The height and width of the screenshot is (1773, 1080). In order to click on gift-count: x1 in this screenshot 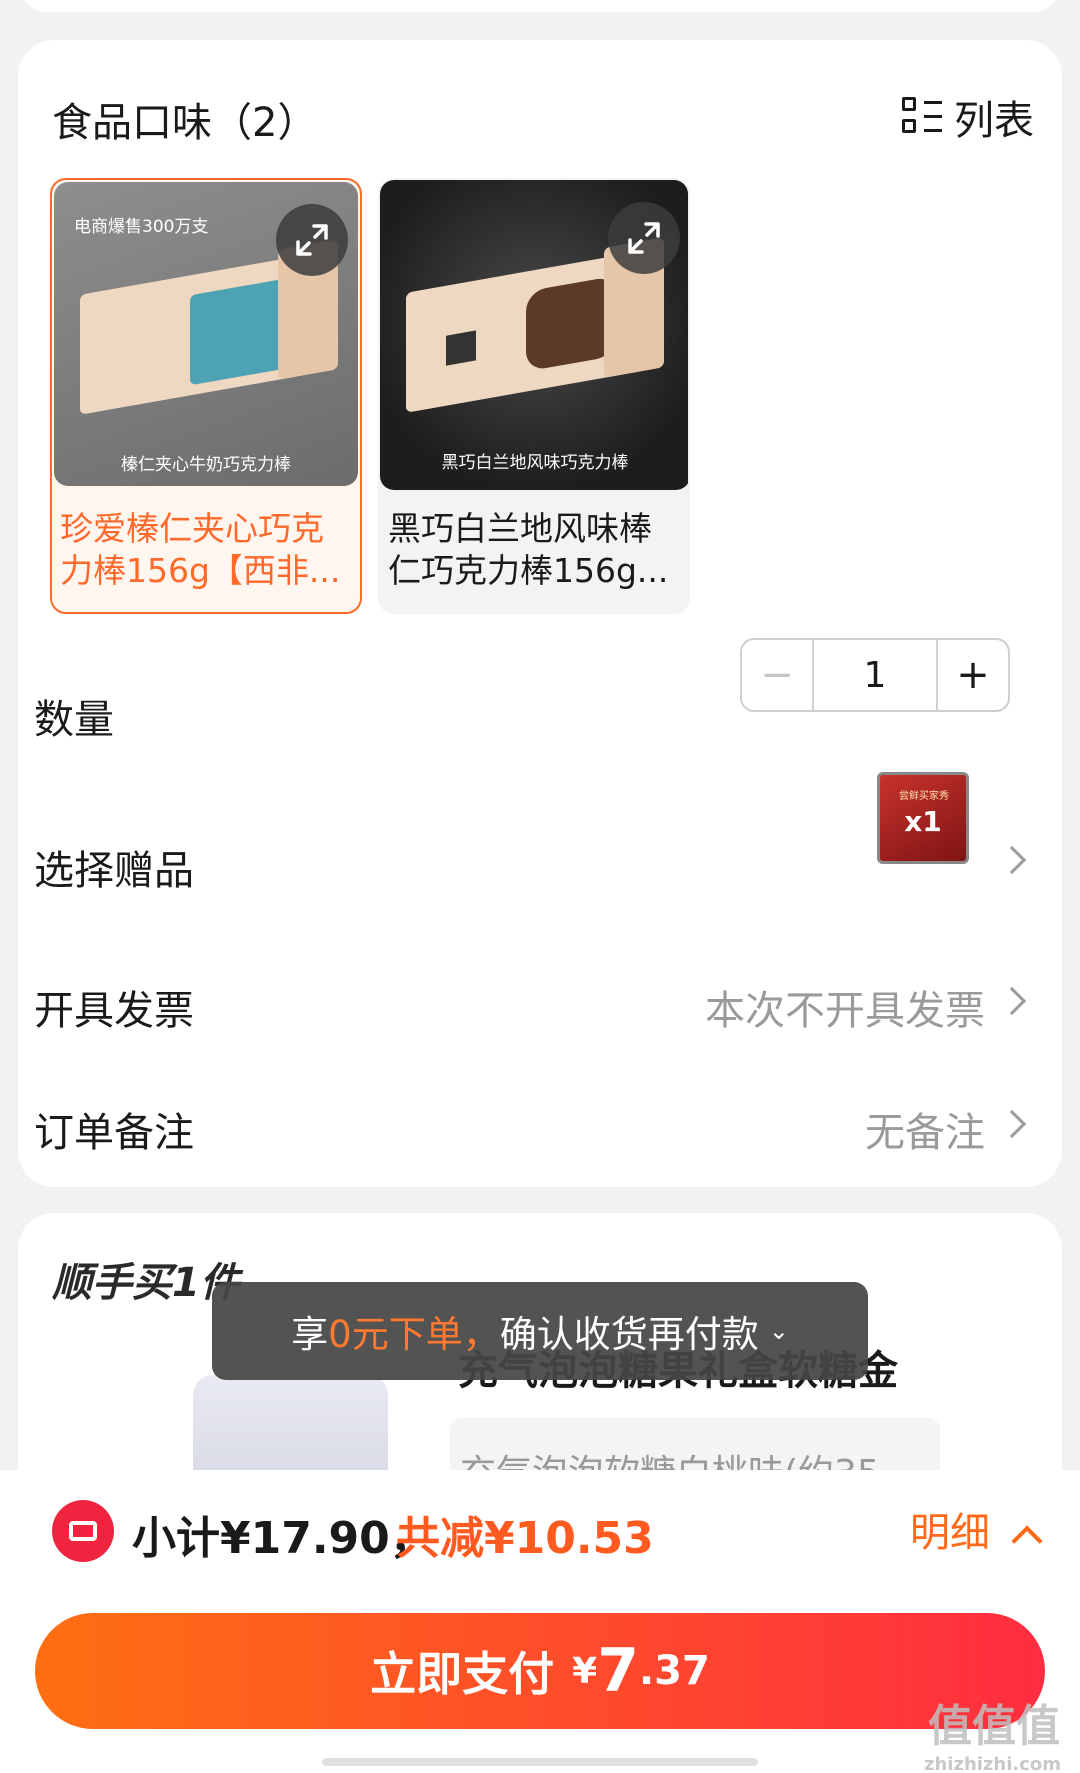, I will do `click(923, 821)`.